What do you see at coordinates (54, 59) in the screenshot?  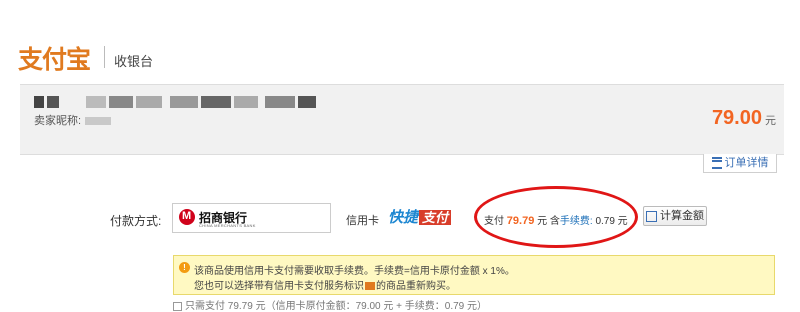 I see `alipay-logo: 支付宝` at bounding box center [54, 59].